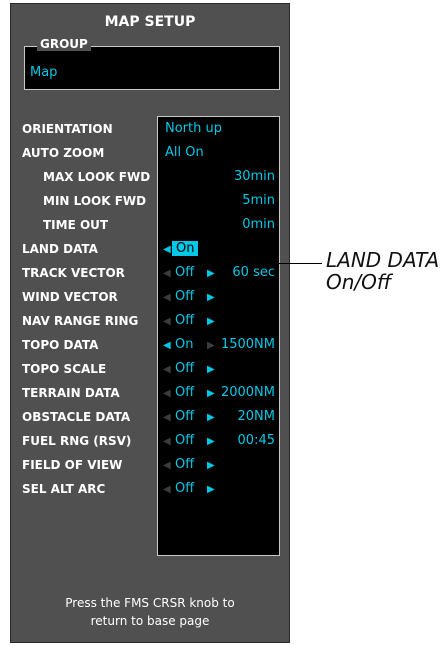 This screenshot has height=646, width=444. I want to click on row-fuel-rng: FUEL RNG (RSV) ◀ Off ▶ 00:45, so click(151, 442).